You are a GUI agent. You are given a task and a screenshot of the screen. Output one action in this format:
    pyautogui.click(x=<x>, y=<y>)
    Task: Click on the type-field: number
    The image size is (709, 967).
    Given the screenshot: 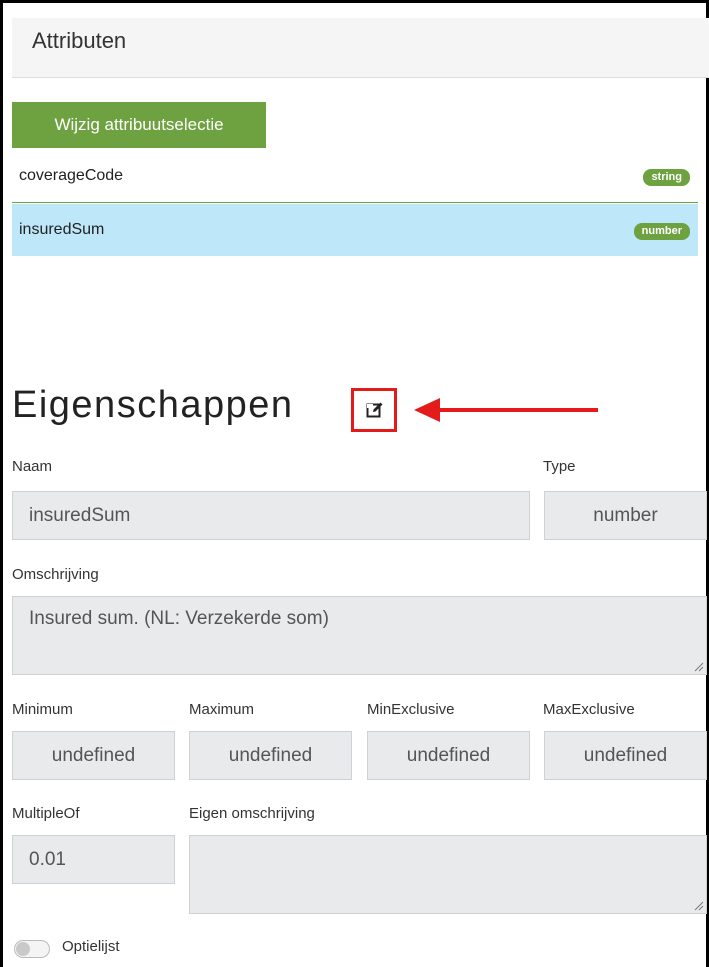 What is the action you would take?
    pyautogui.click(x=625, y=515)
    